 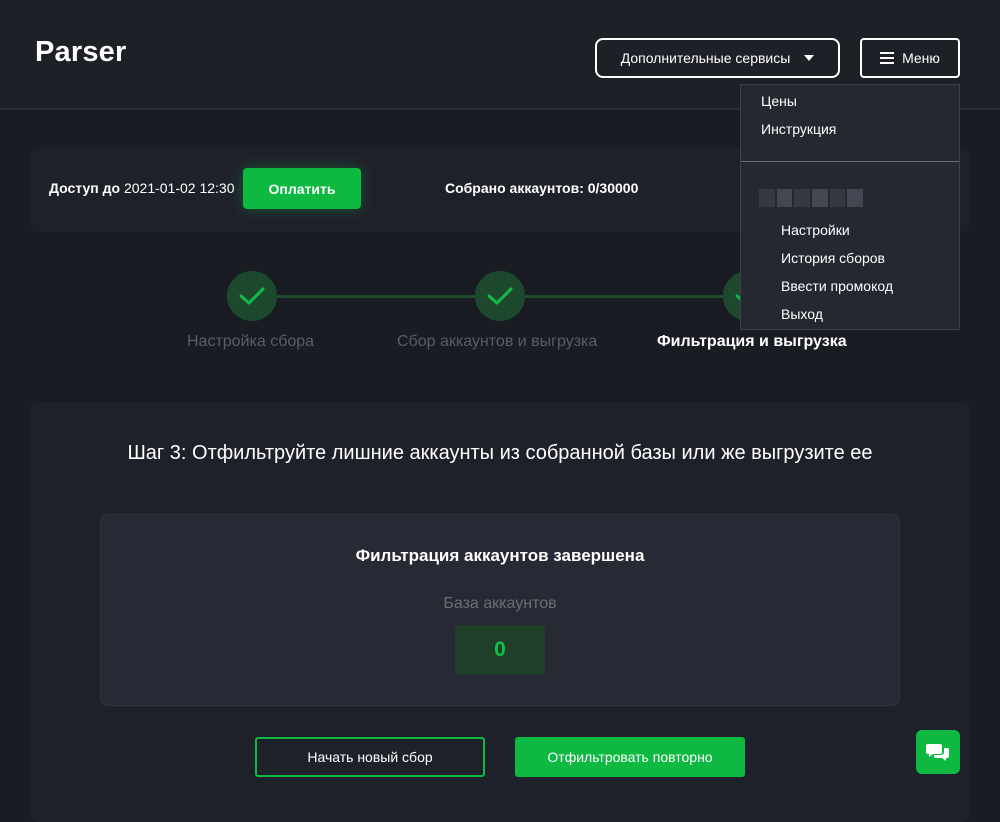 I want to click on menu-item-logout: Выход, so click(x=802, y=314).